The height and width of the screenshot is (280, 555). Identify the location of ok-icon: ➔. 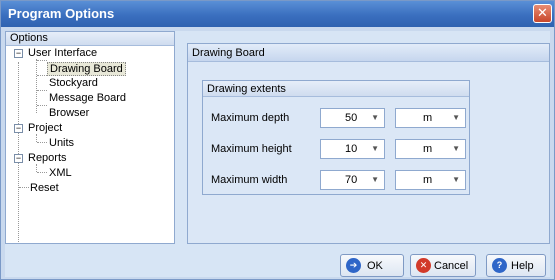
(353, 265).